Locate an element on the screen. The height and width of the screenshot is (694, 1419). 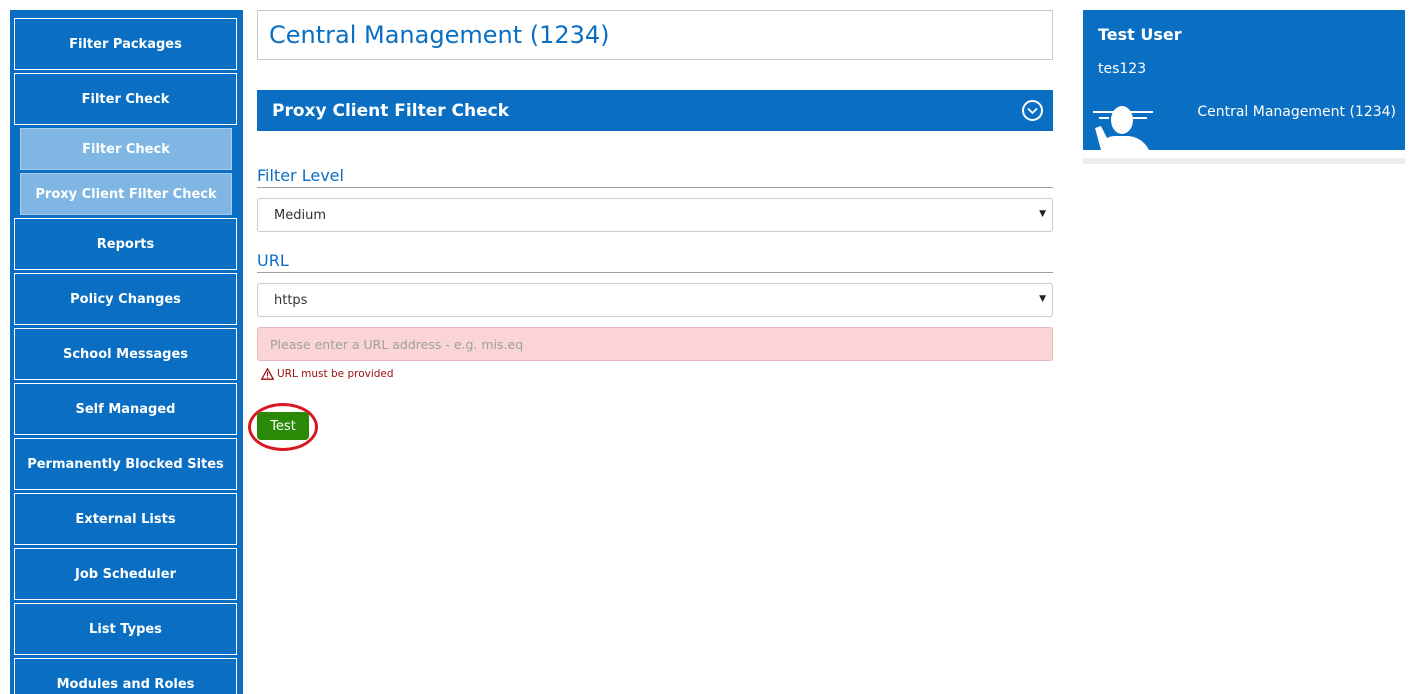
url-input is located at coordinates (655, 344).